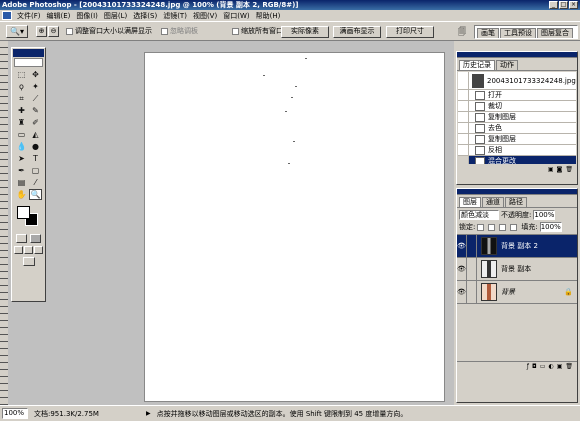  I want to click on maximize-button: □, so click(563, 5).